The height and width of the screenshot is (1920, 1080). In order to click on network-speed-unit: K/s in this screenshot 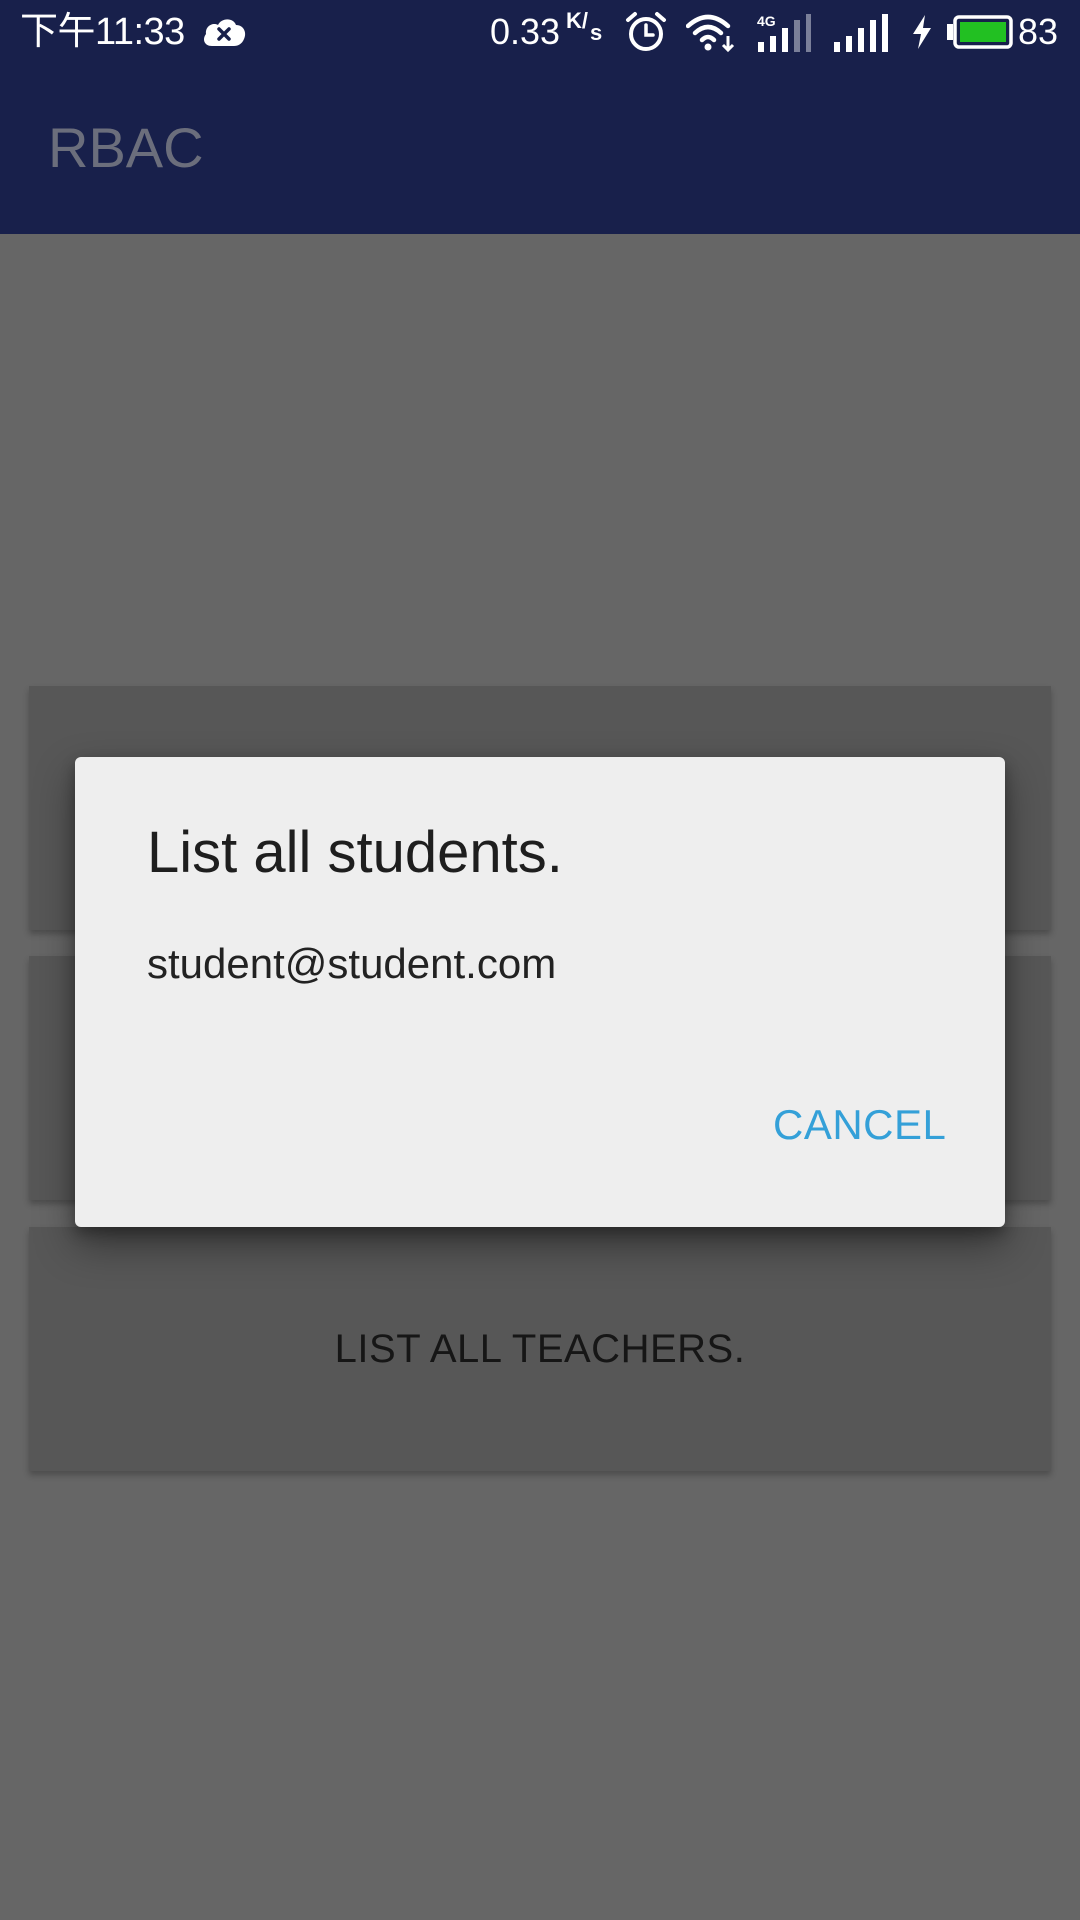, I will do `click(584, 26)`.